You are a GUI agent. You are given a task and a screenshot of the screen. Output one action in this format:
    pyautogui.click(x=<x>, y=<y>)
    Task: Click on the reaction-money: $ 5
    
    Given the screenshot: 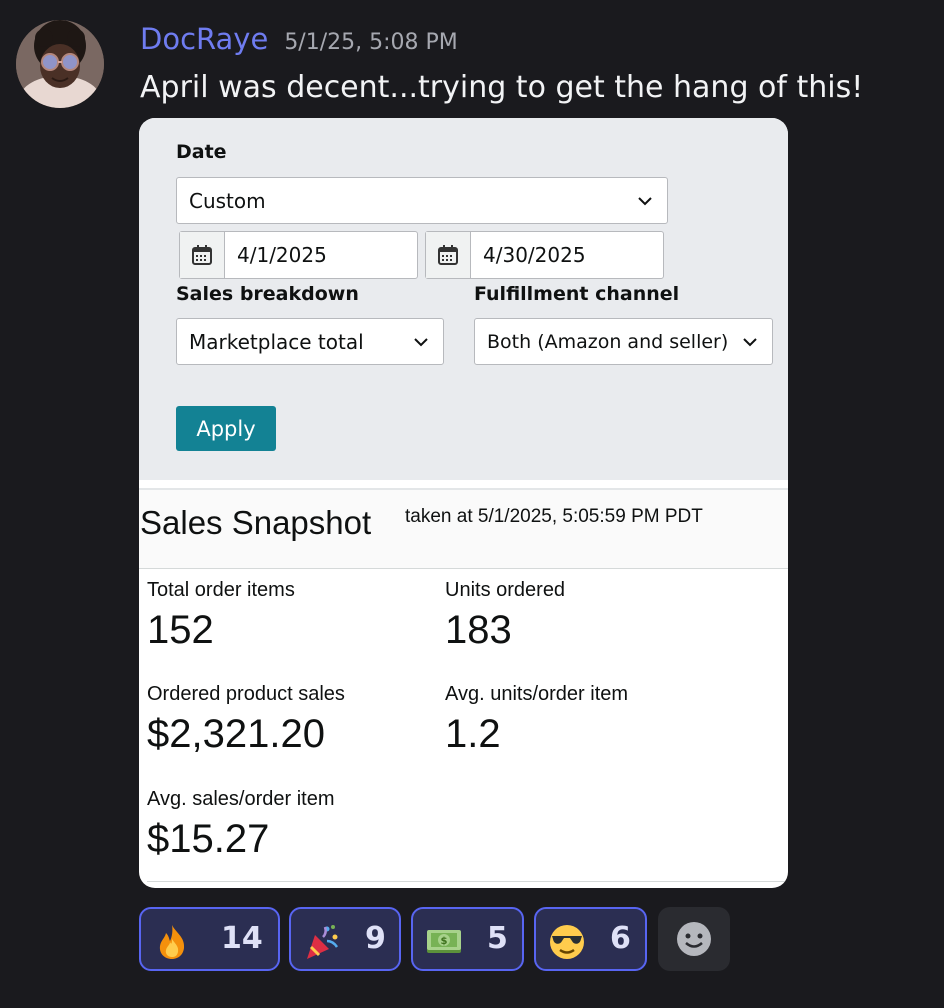 What is the action you would take?
    pyautogui.click(x=467, y=939)
    